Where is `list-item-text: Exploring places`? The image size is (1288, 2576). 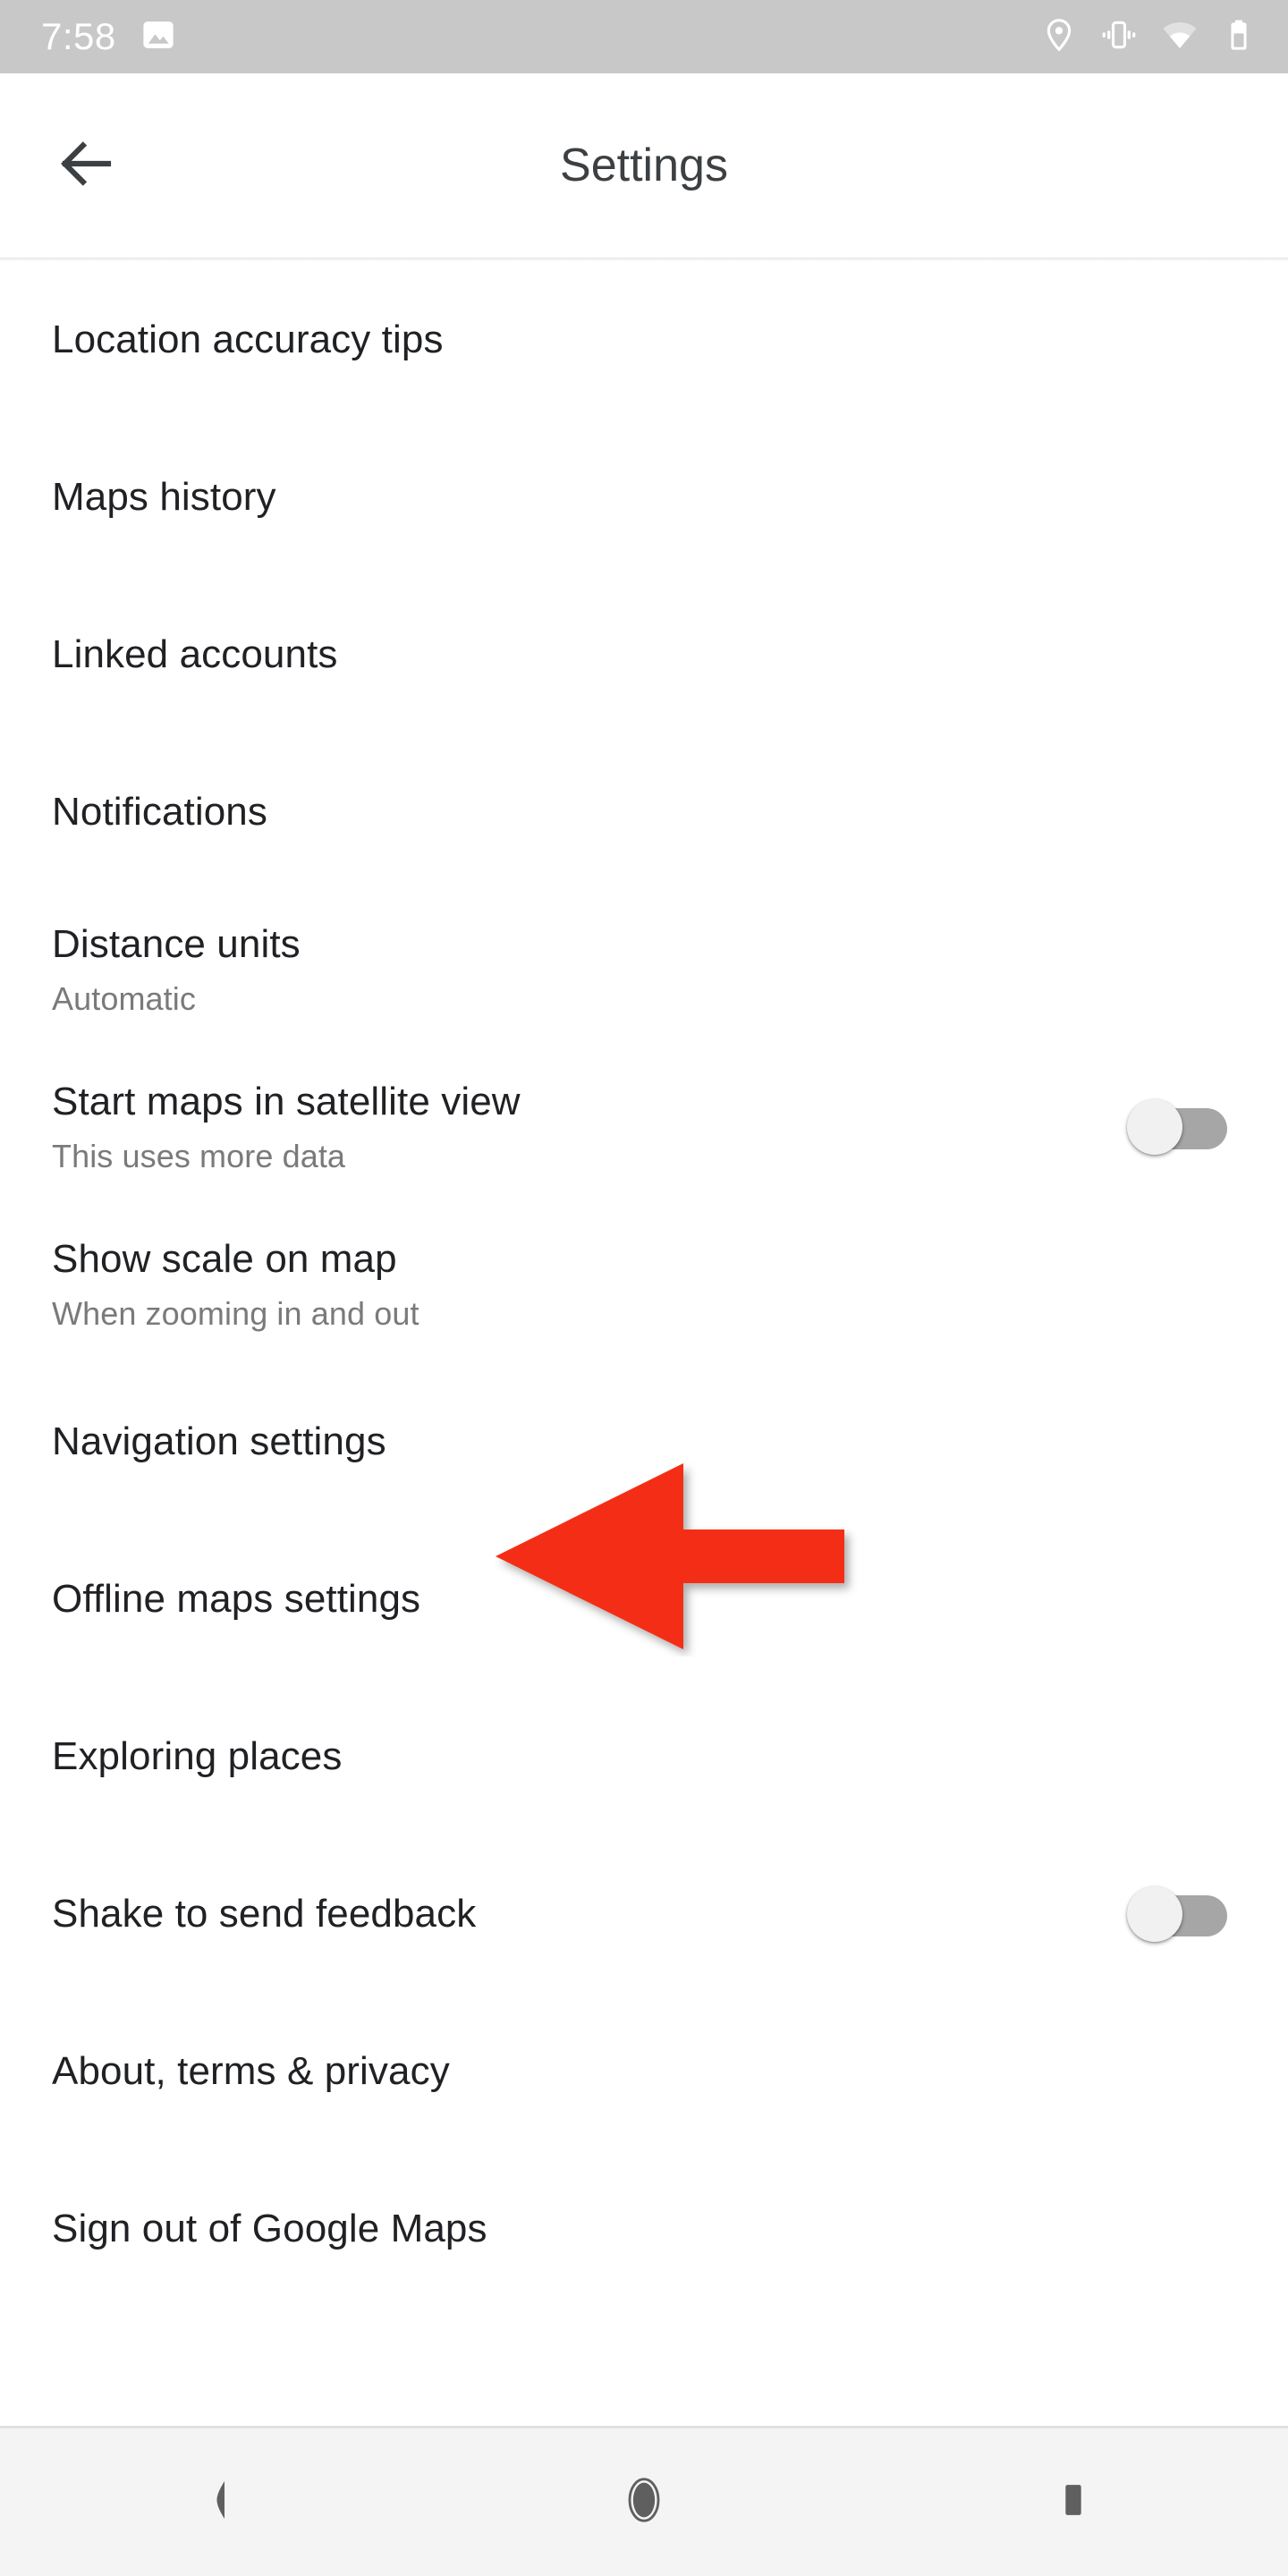
list-item-text: Exploring places is located at coordinates (643, 1757).